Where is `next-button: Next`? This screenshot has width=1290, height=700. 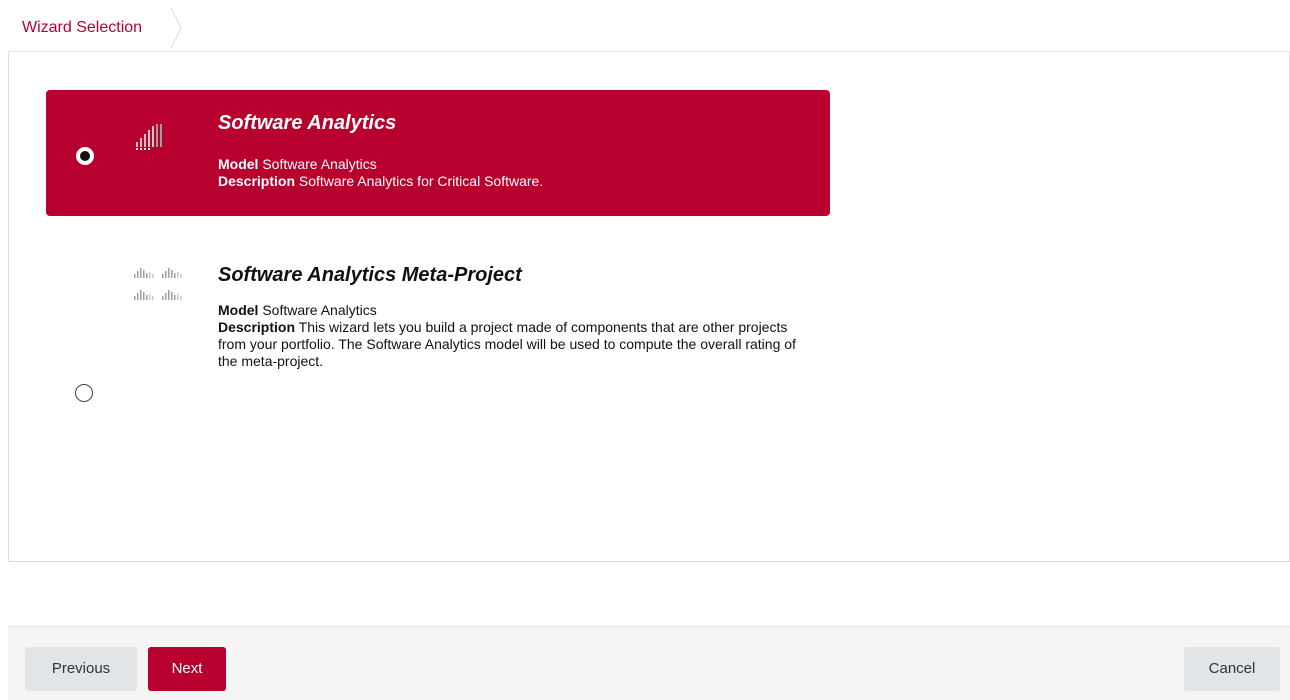 next-button: Next is located at coordinates (187, 669).